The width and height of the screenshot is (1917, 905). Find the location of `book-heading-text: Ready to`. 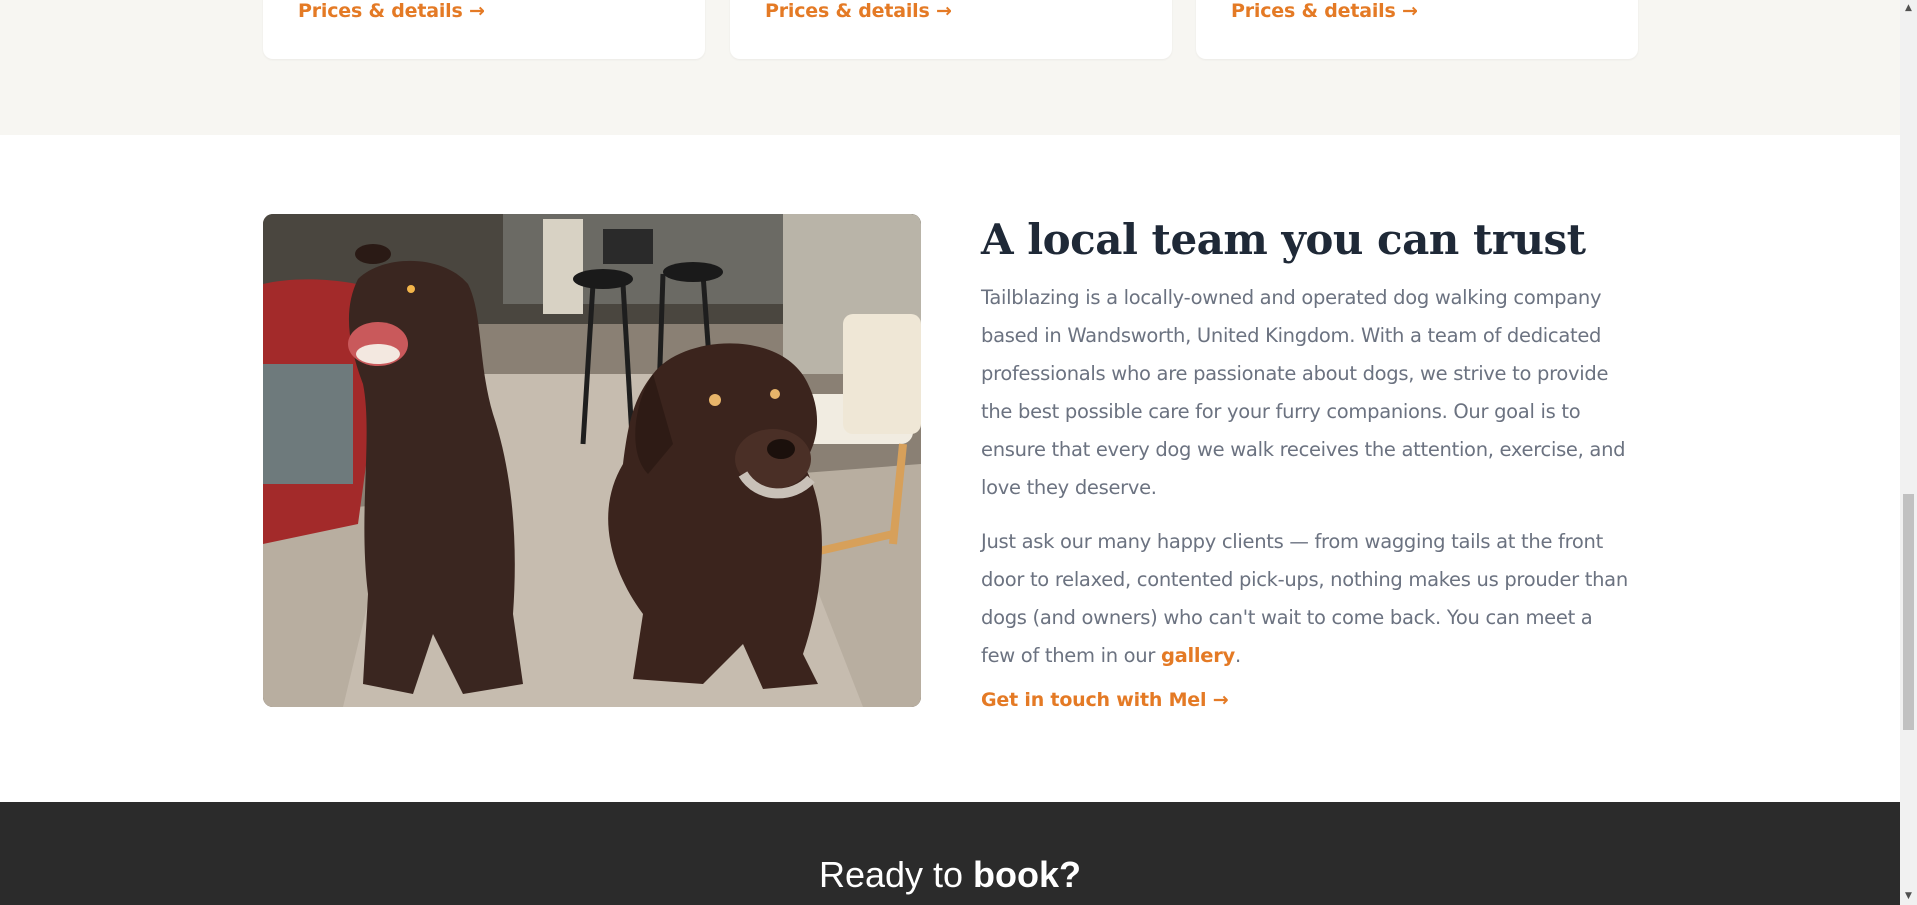

book-heading-text: Ready to is located at coordinates (896, 874).